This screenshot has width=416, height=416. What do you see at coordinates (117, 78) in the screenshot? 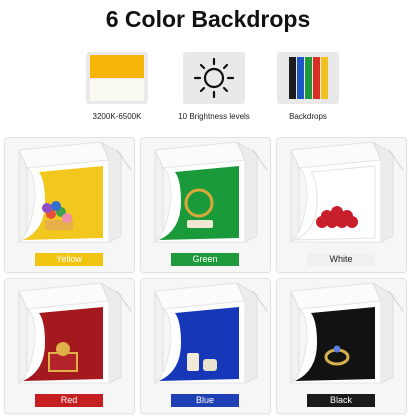
I see `color-temperature-swatch-icon` at bounding box center [117, 78].